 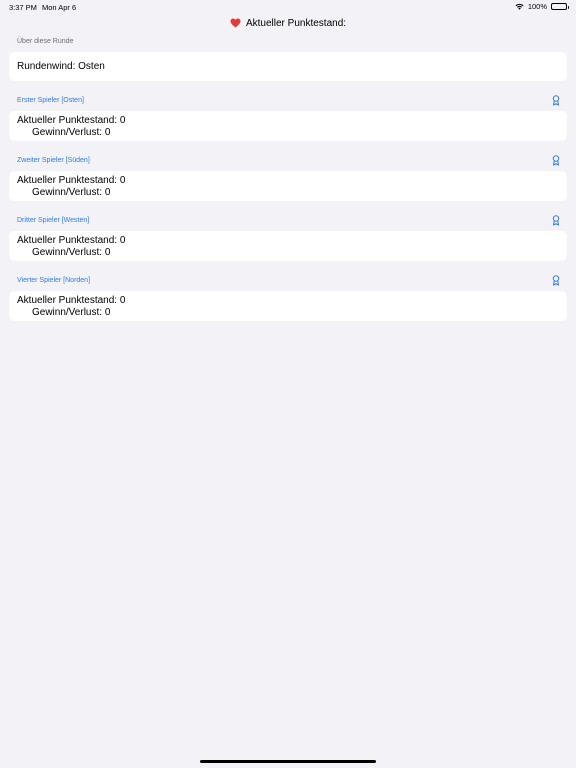 What do you see at coordinates (519, 6) in the screenshot?
I see `wifi-icon` at bounding box center [519, 6].